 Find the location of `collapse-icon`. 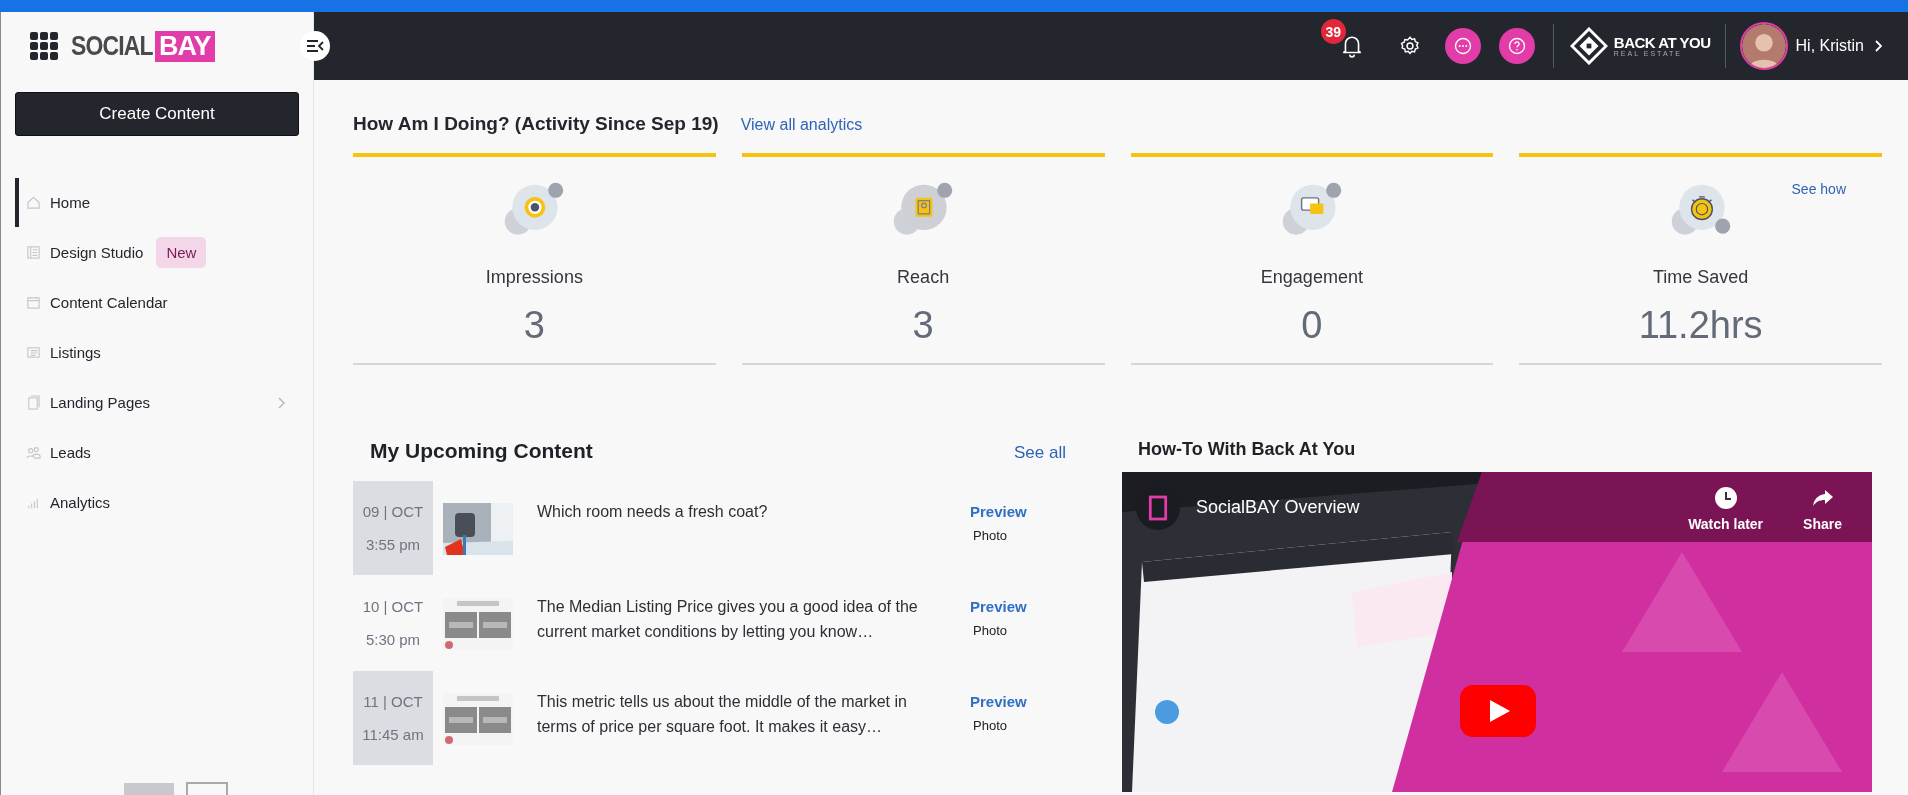

collapse-icon is located at coordinates (315, 46).